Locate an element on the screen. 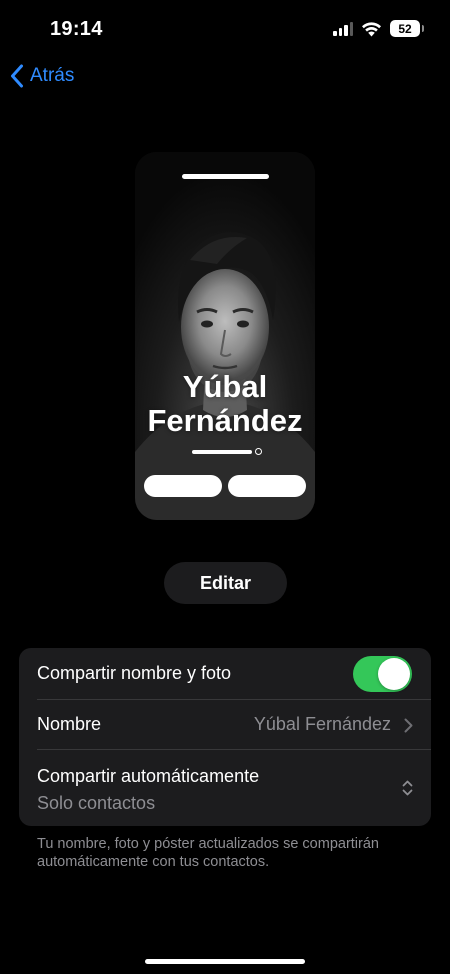 The image size is (450, 974). share-name-photo-toggle is located at coordinates (382, 674).